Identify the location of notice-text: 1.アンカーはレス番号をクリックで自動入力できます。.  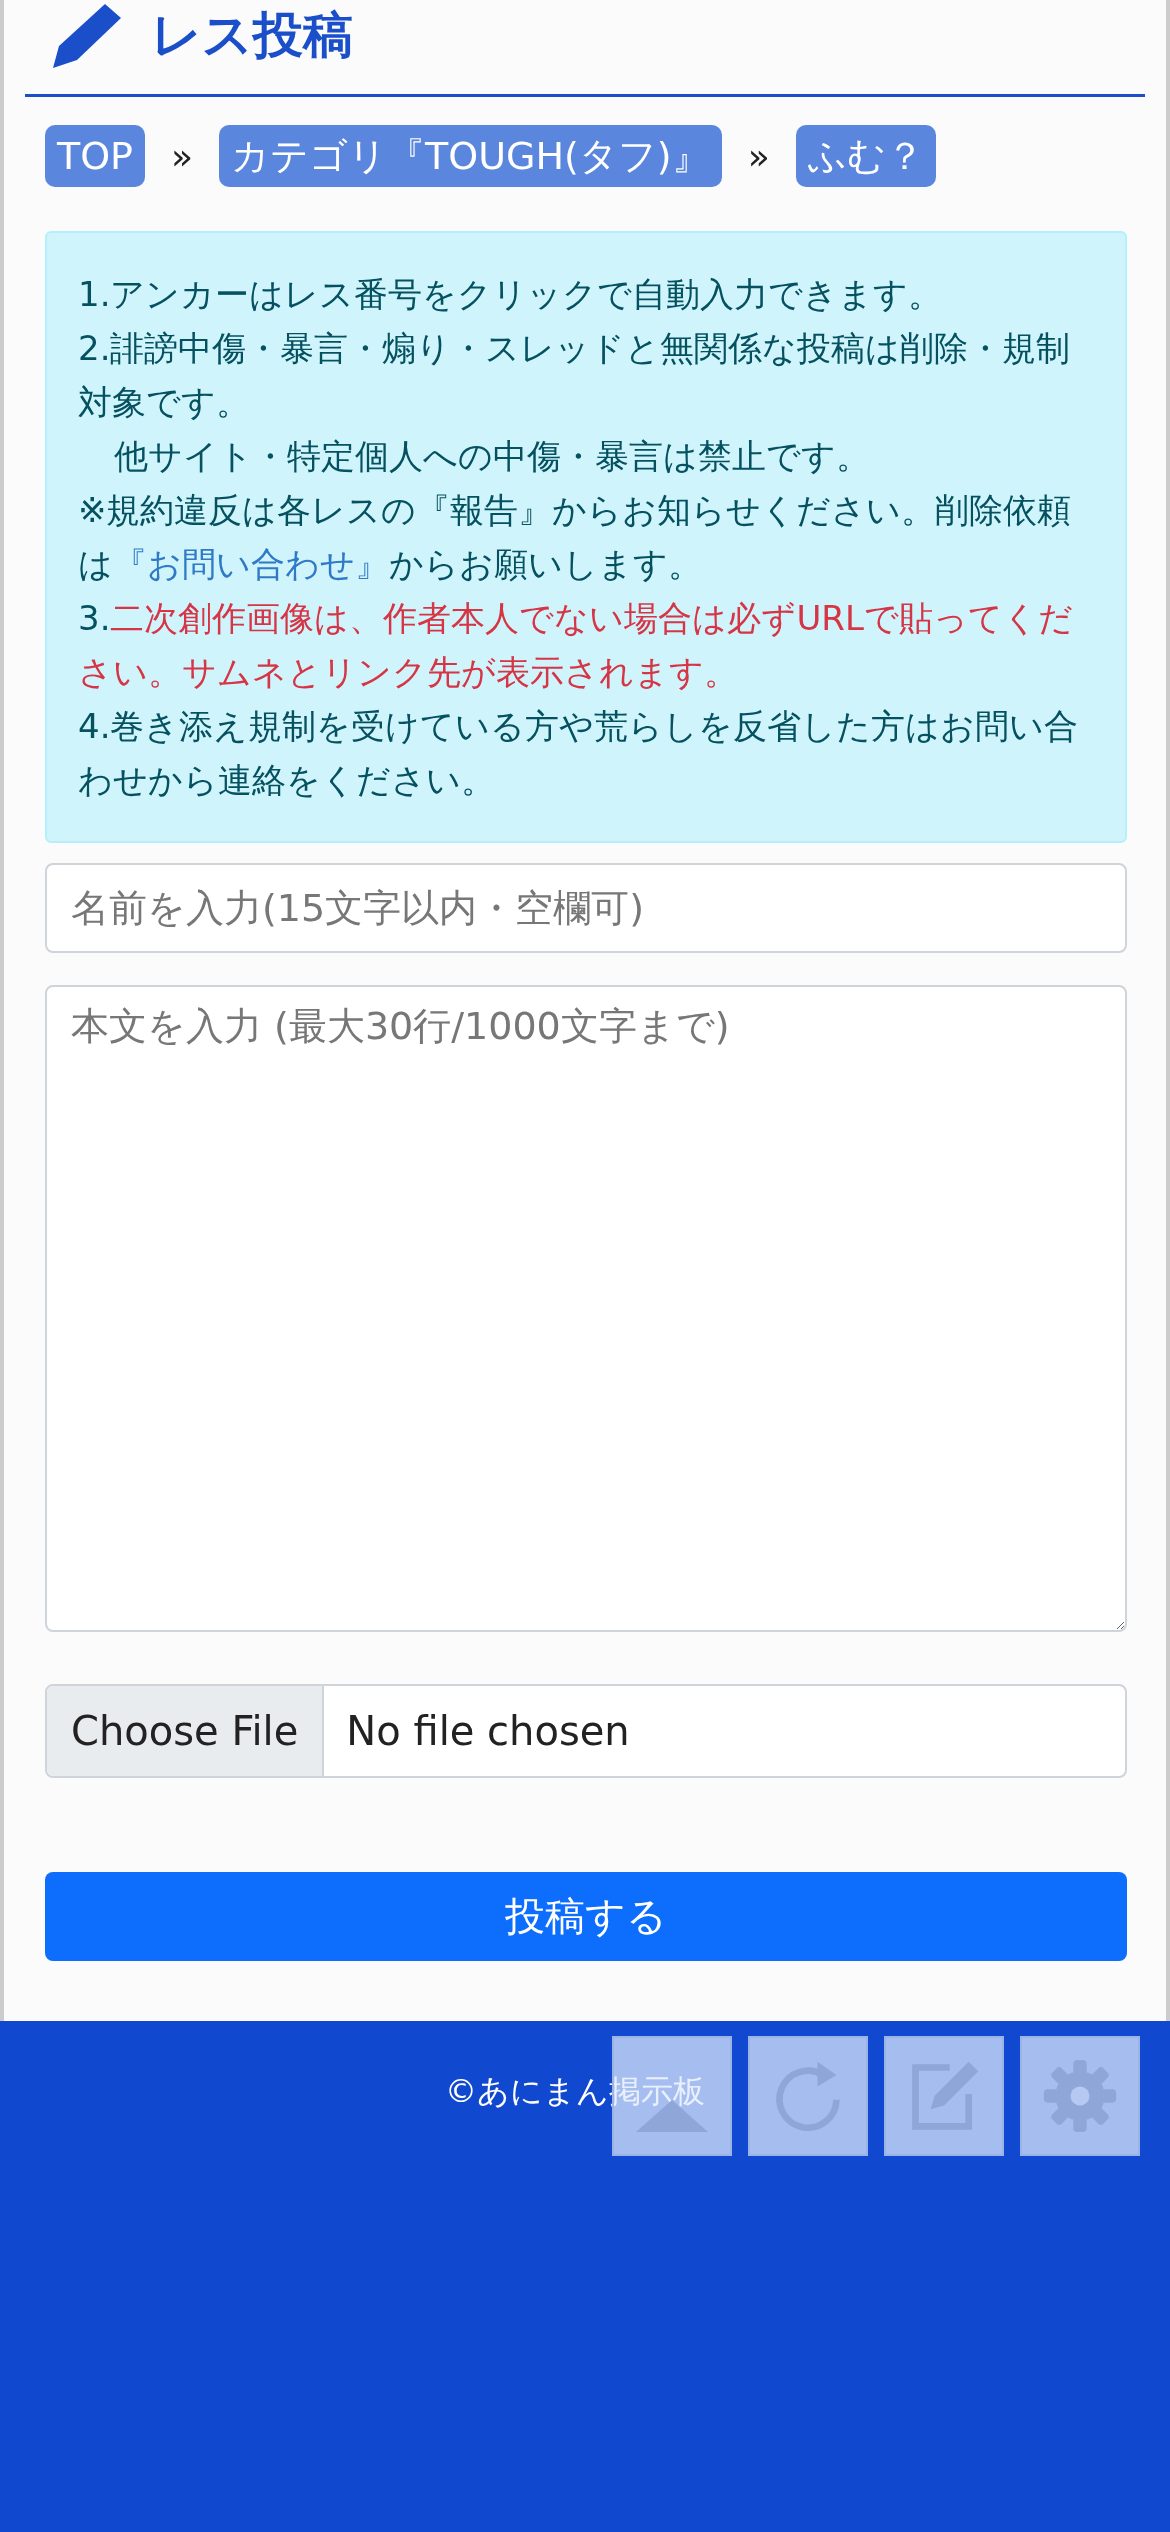
(511, 294).